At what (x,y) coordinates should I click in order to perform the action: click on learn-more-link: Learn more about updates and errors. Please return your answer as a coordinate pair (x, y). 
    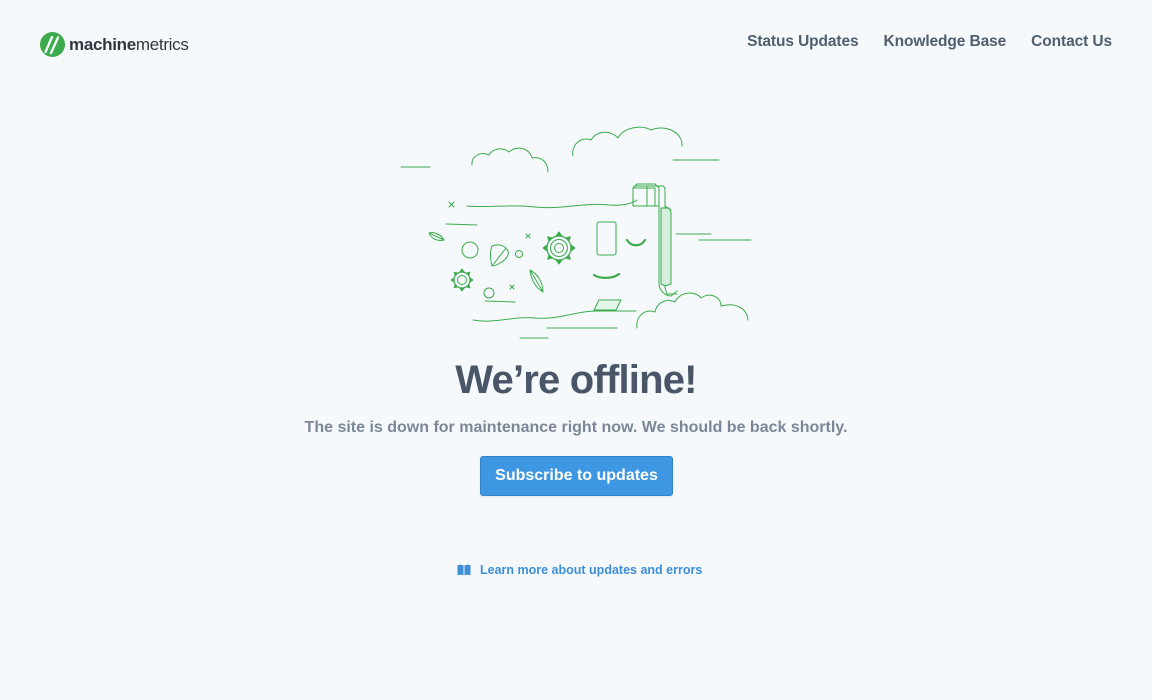
    Looking at the image, I should click on (579, 570).